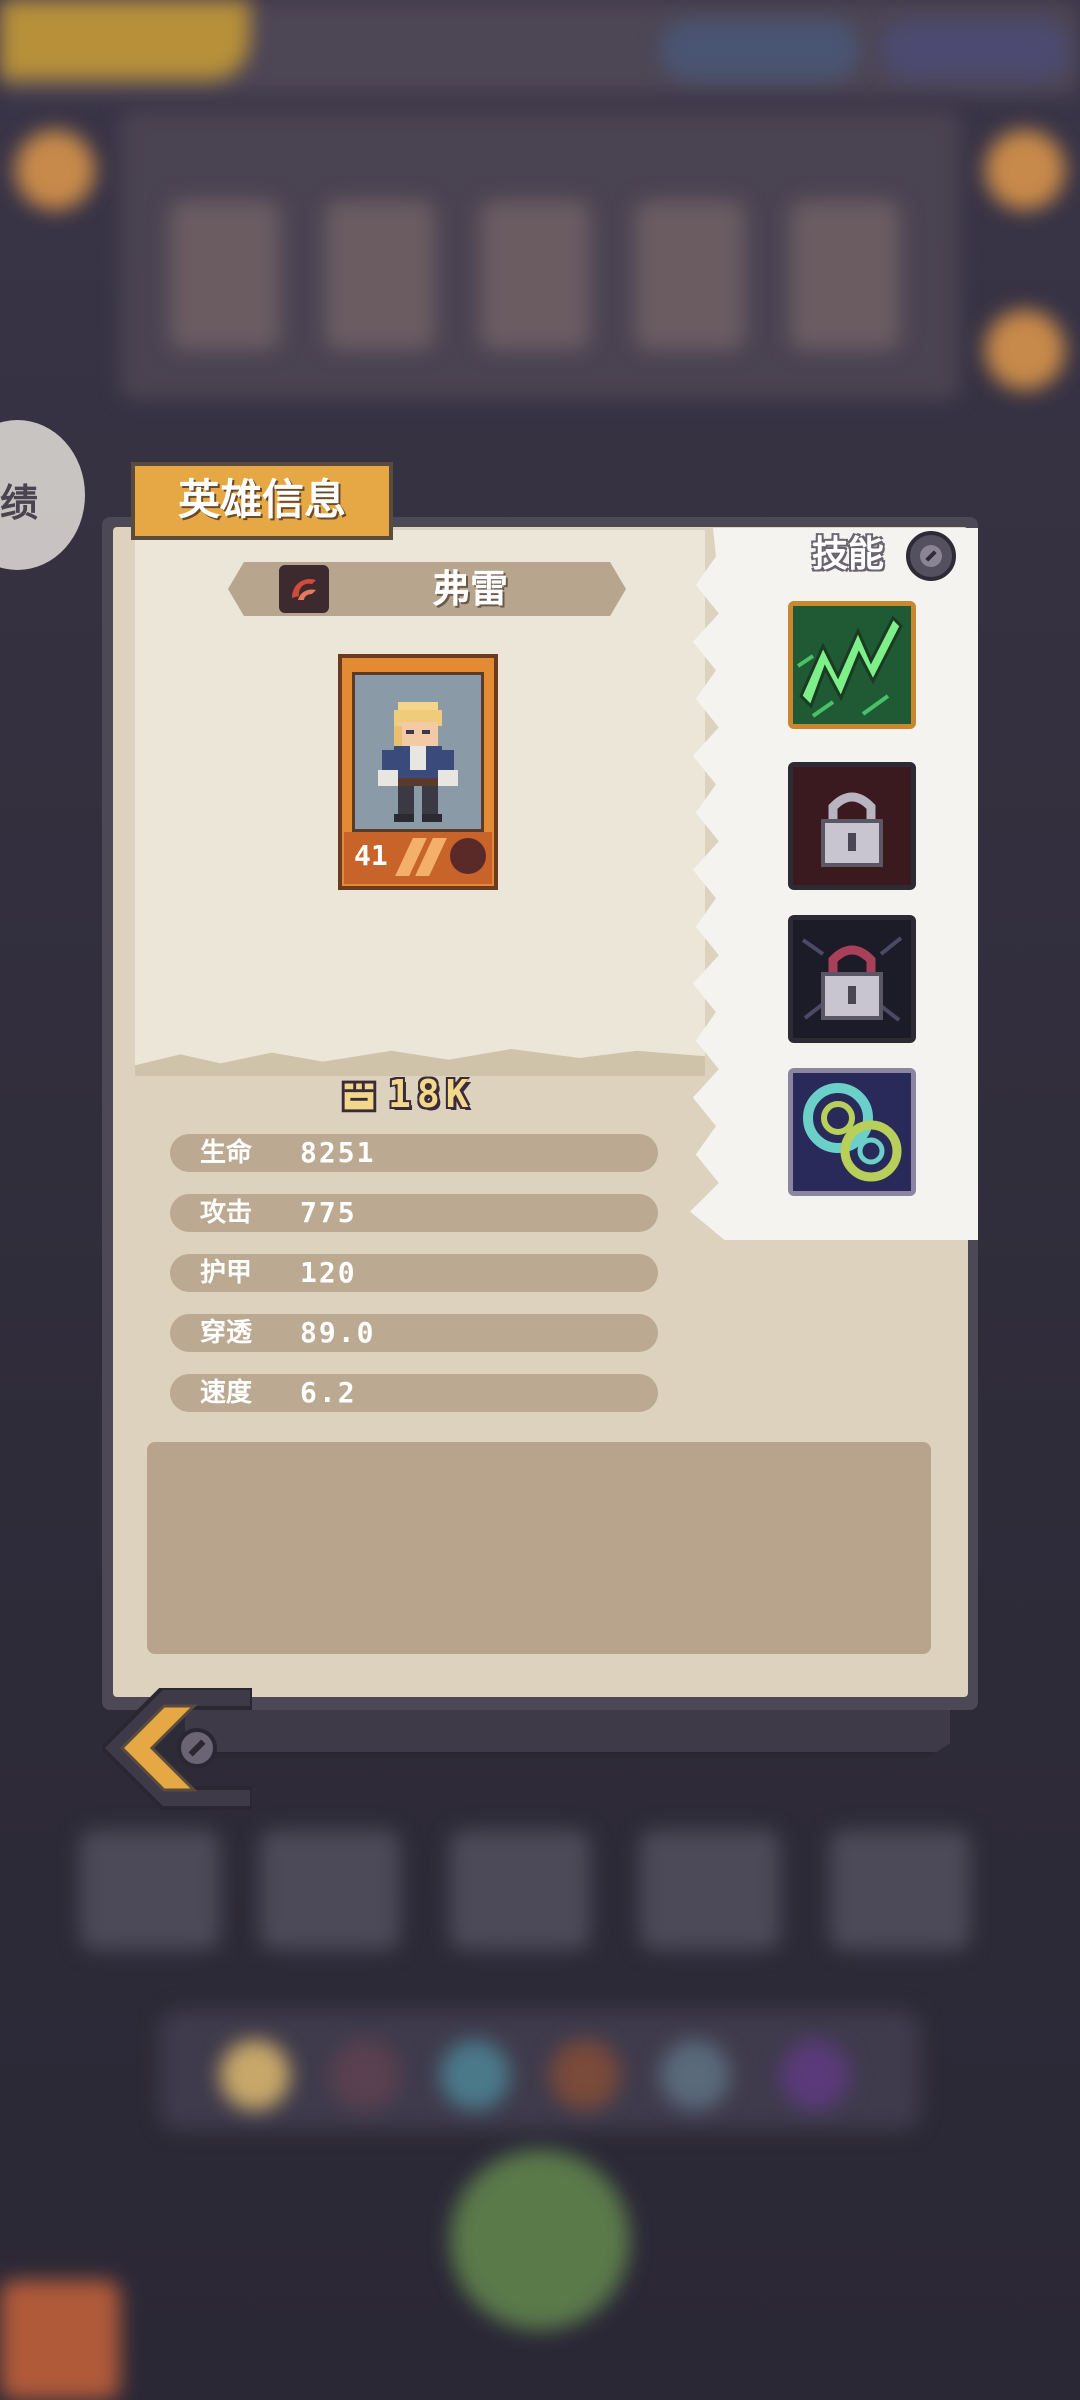 This screenshot has width=1080, height=2400. I want to click on stat-row-armor: 护甲 120, so click(414, 1273).